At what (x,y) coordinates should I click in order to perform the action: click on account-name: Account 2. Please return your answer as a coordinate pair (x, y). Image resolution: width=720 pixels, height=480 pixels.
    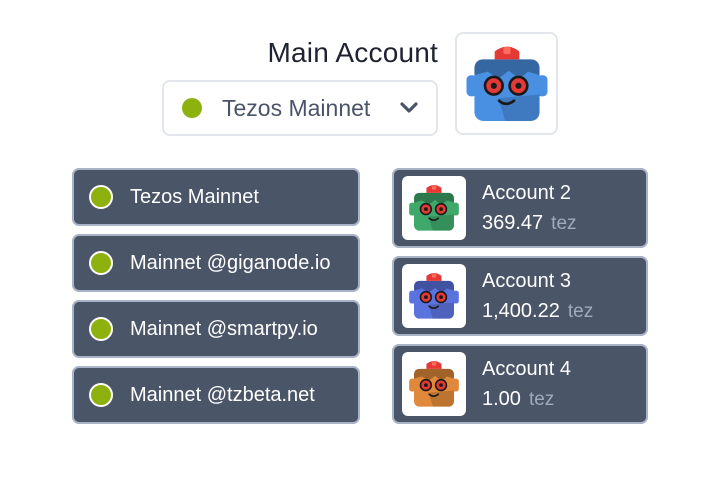
    Looking at the image, I should click on (526, 192).